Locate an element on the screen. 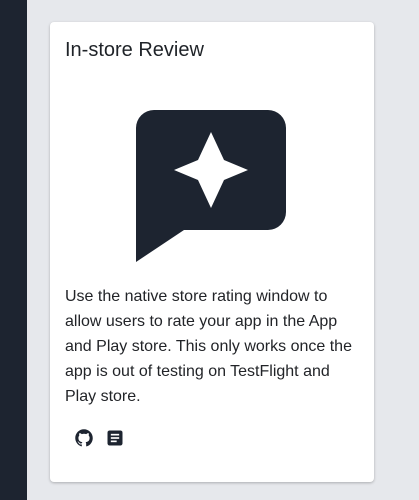 This screenshot has width=419, height=500. card-title: In-store Review is located at coordinates (134, 50).